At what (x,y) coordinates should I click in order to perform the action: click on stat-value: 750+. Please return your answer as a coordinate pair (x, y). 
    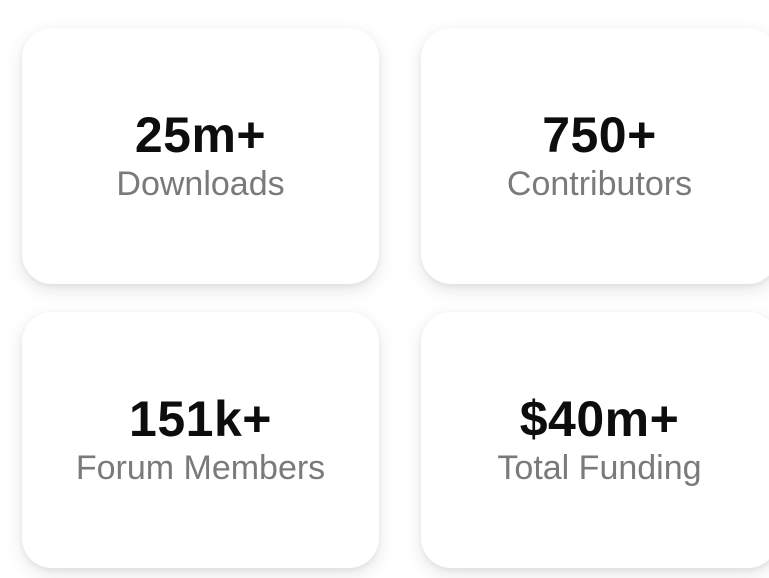
    Looking at the image, I should click on (599, 134).